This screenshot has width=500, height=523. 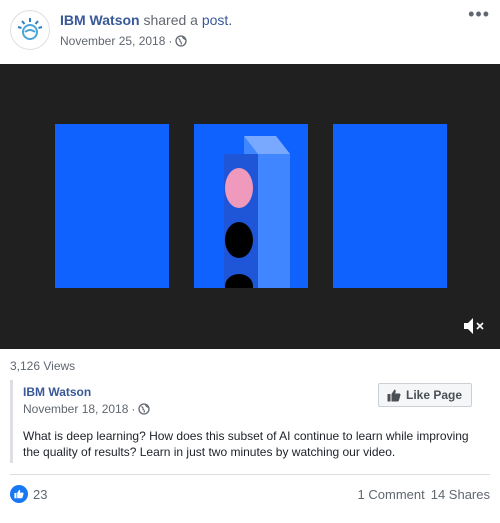 I want to click on video-panel-left, so click(x=112, y=206).